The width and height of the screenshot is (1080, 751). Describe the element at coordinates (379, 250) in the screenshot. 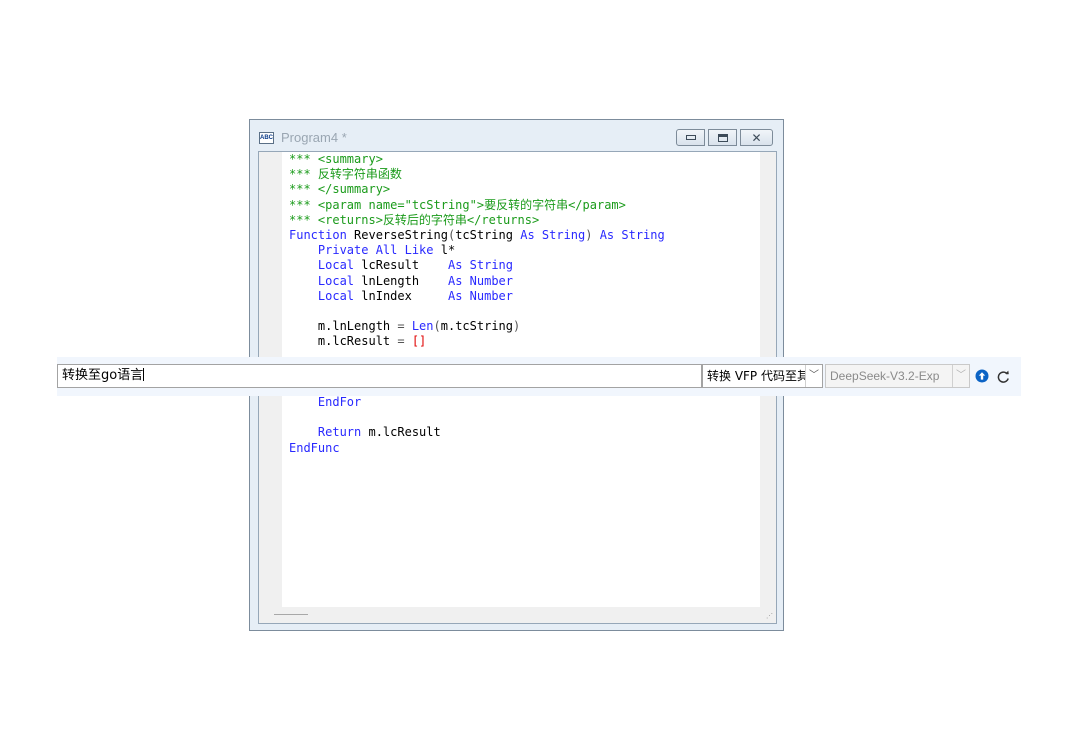

I see `code-token: Private All Like` at that location.